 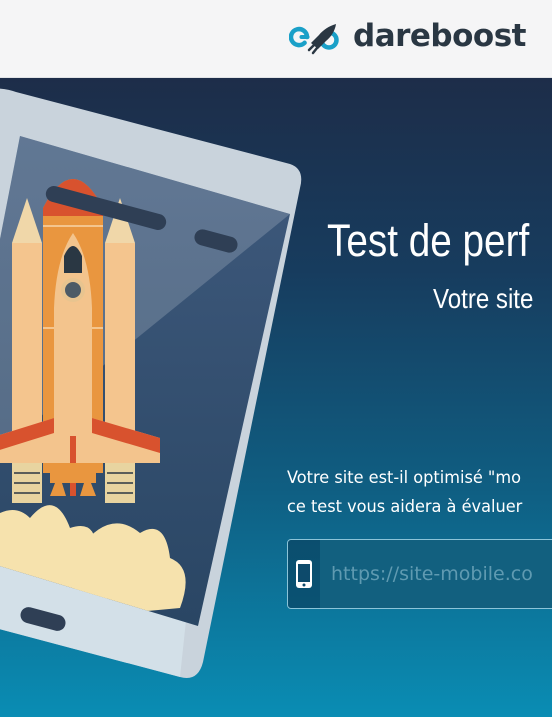 I want to click on hero-description-line-1: Votre site est-il optimisé "mo, so click(x=404, y=478).